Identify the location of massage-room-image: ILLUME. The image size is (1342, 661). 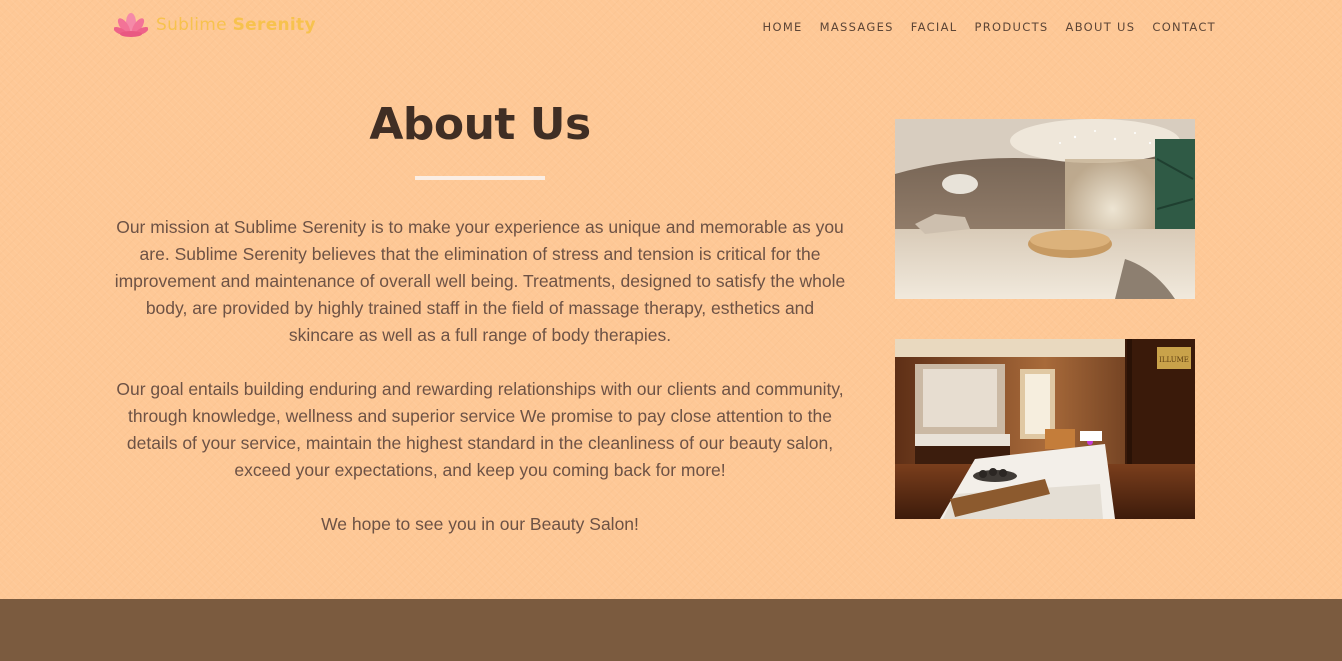
(1045, 429).